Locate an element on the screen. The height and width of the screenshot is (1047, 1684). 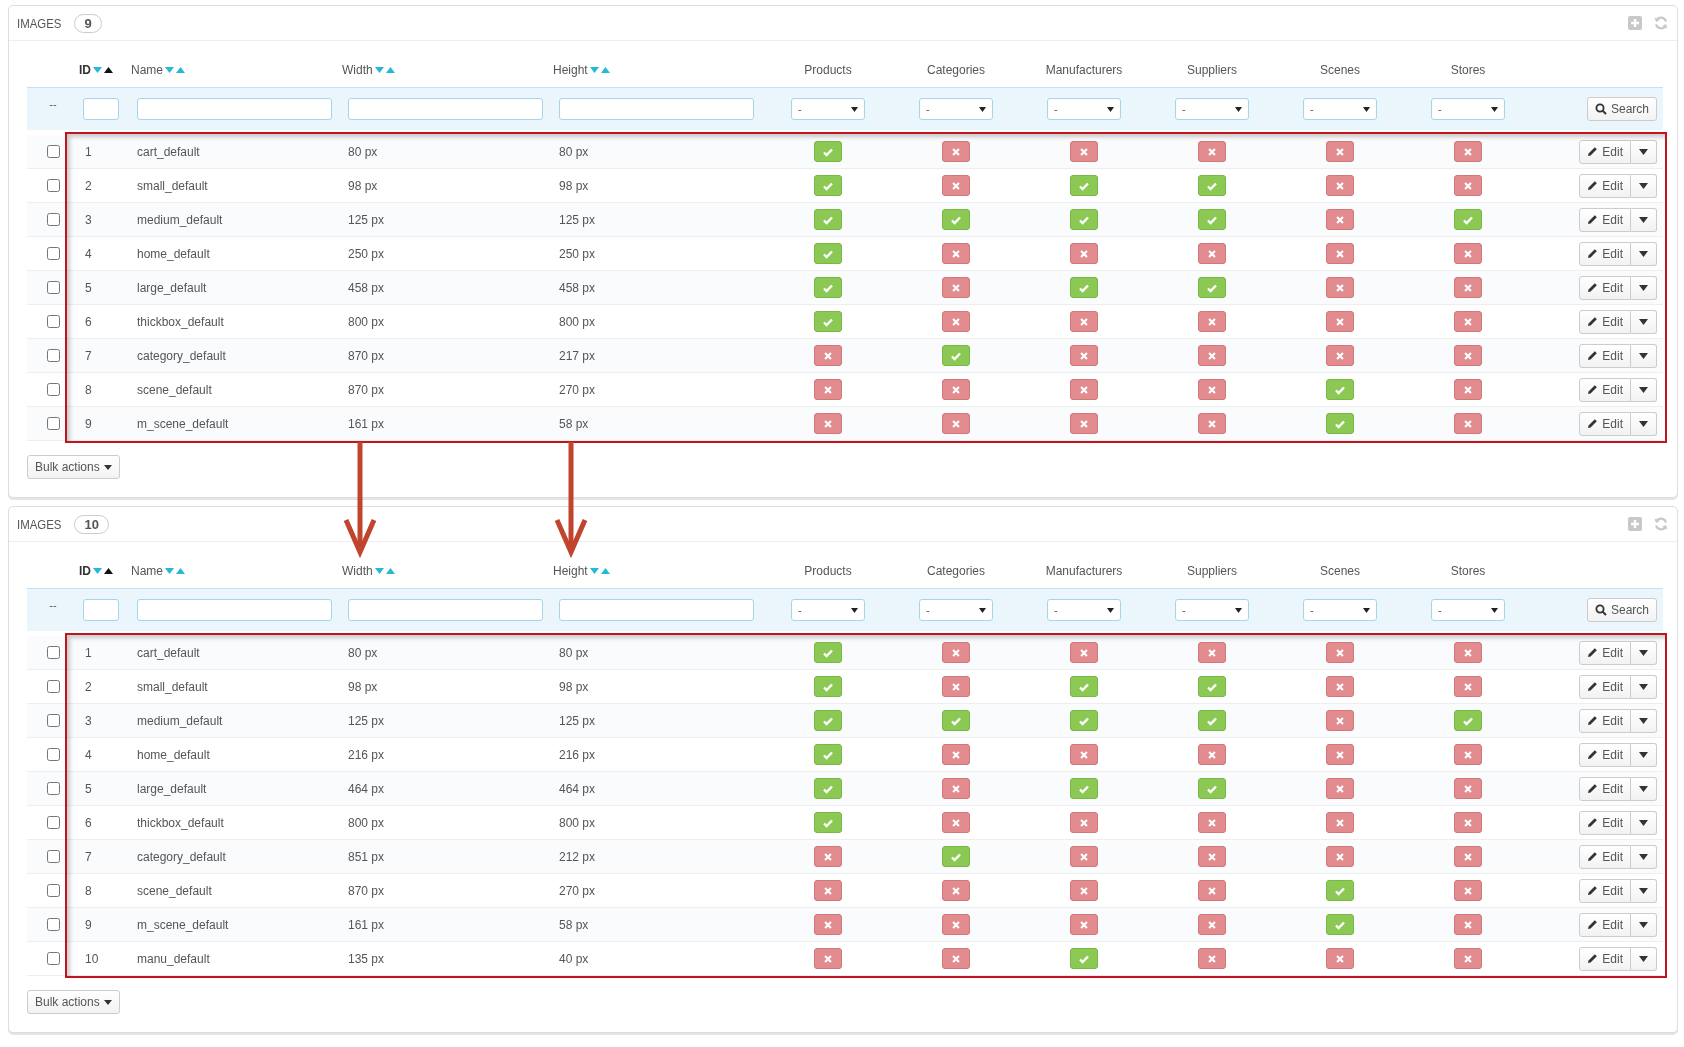
add-icon is located at coordinates (1635, 23).